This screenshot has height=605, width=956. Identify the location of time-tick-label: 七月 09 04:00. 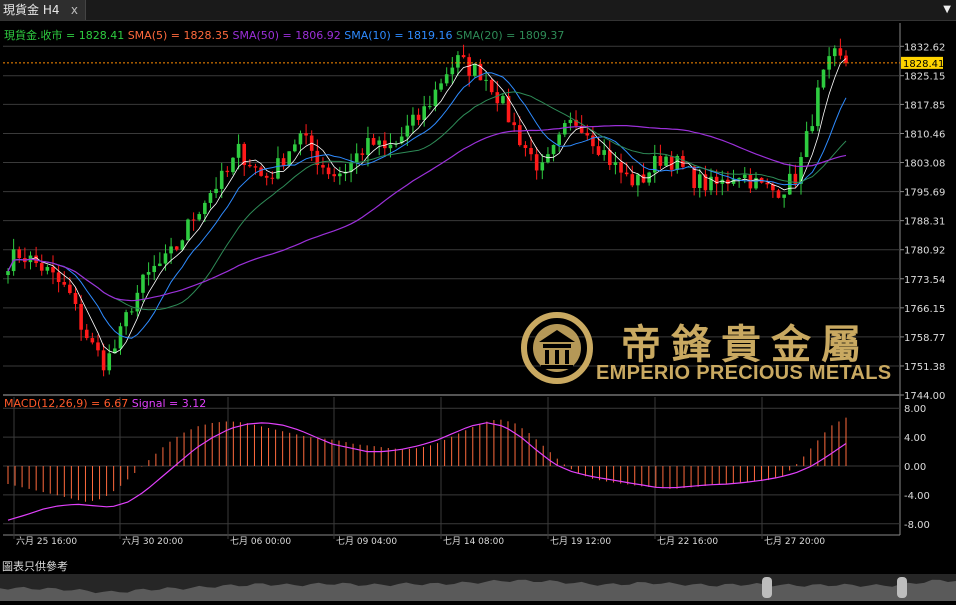
(366, 541).